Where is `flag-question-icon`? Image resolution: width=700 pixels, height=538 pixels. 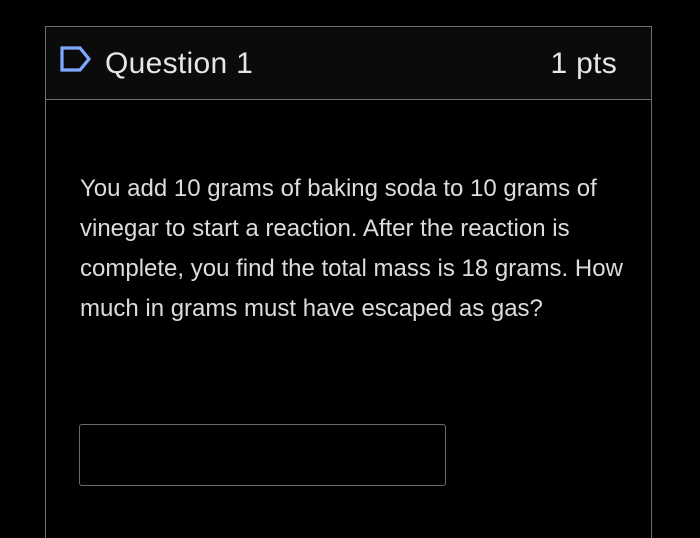 flag-question-icon is located at coordinates (76, 59).